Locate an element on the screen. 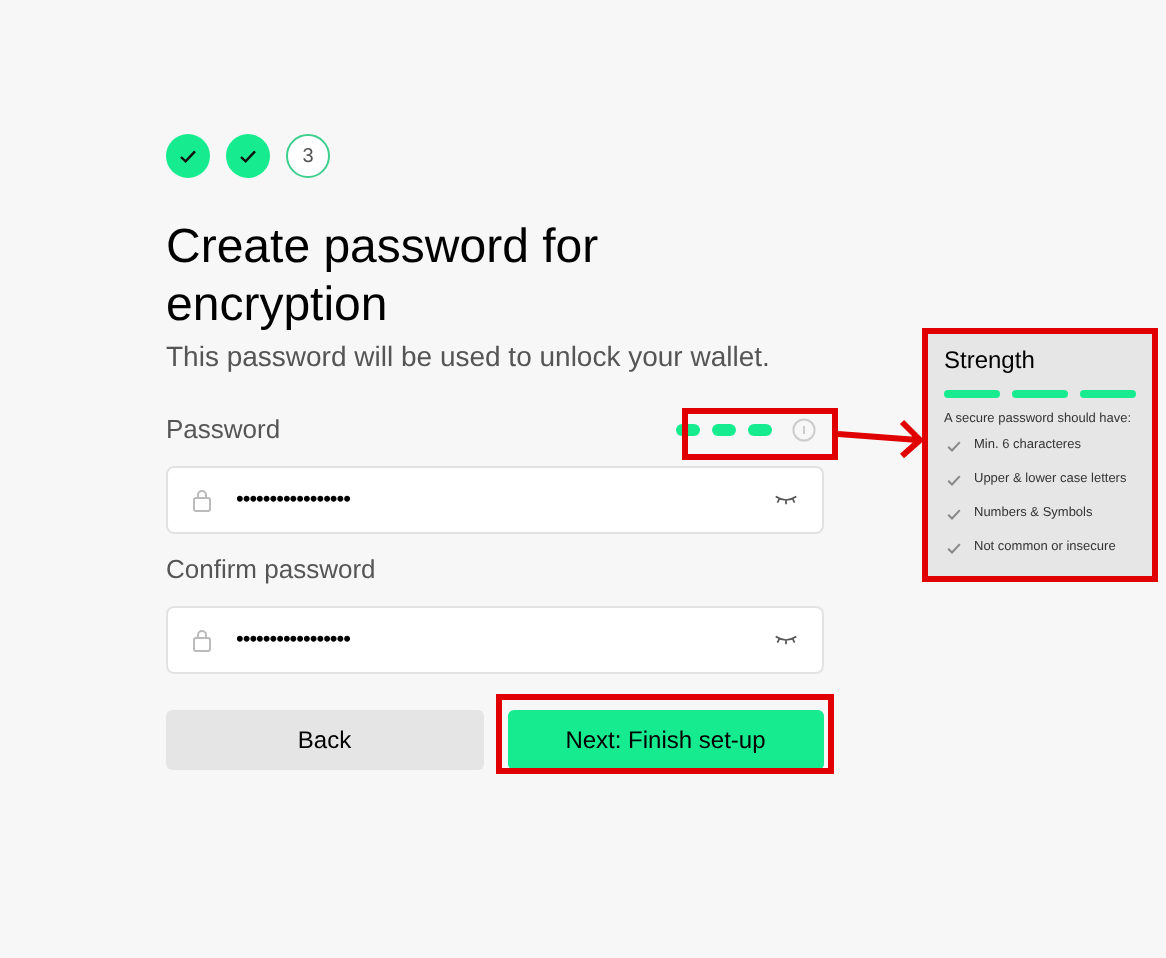  page-subtitle: This password will be used to unlock your wallet. is located at coordinates (469, 357).